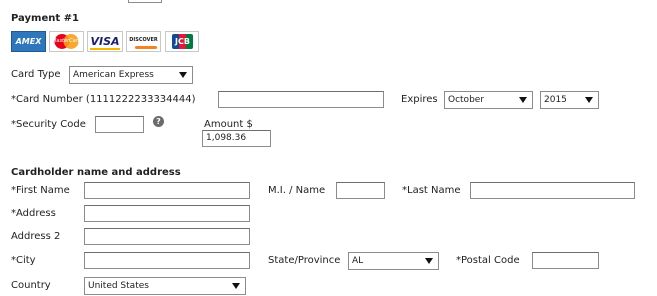 Image resolution: width=657 pixels, height=296 pixels. I want to click on mi-name-input, so click(360, 190).